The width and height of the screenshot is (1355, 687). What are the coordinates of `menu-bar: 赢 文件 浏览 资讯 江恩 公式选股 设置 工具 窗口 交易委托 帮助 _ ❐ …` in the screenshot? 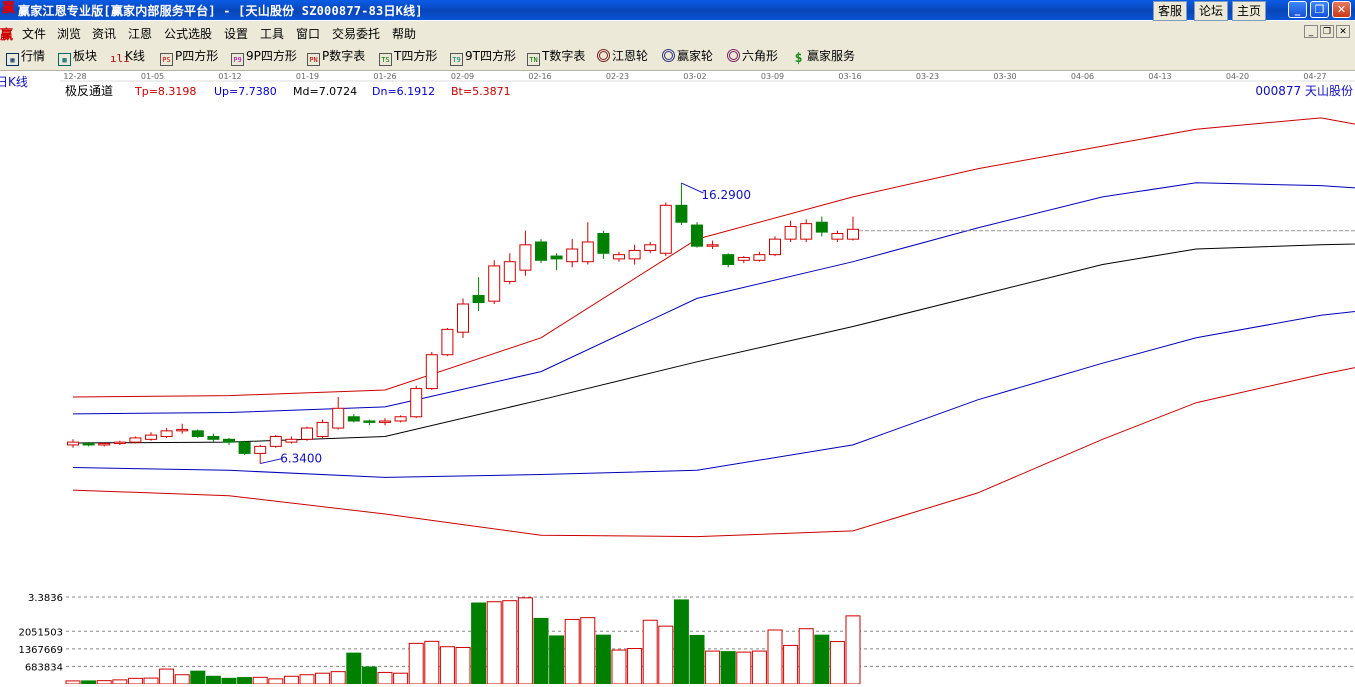 It's located at (677, 32).